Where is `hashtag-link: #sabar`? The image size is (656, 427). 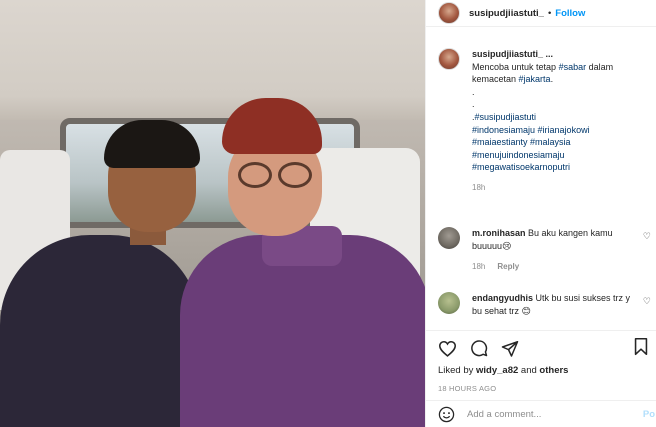
hashtag-link: #sabar is located at coordinates (573, 67).